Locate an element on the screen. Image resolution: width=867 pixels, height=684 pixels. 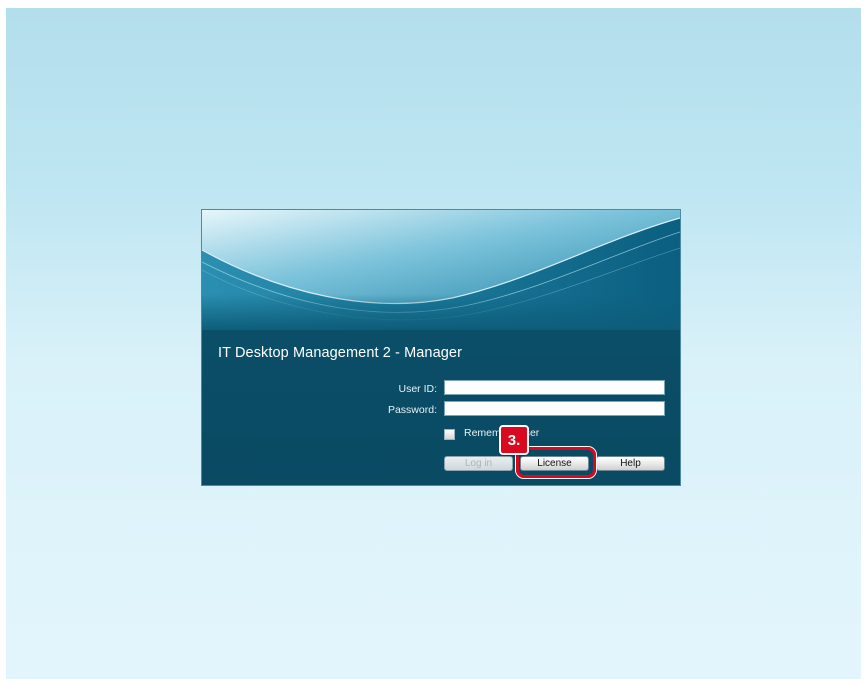
remember-user-checkbox is located at coordinates (449, 434).